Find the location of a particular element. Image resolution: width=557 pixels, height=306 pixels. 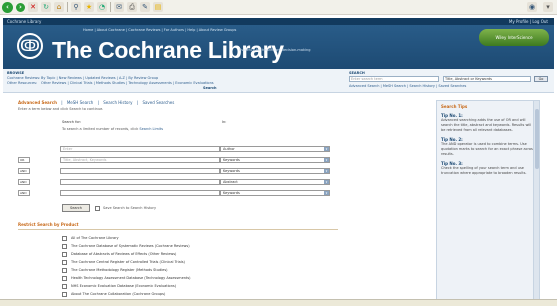

quick-search-go-button: Go is located at coordinates (541, 79).